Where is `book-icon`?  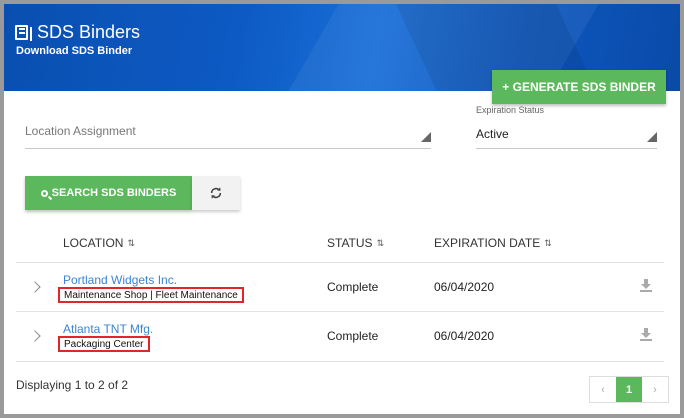 book-icon is located at coordinates (23, 32).